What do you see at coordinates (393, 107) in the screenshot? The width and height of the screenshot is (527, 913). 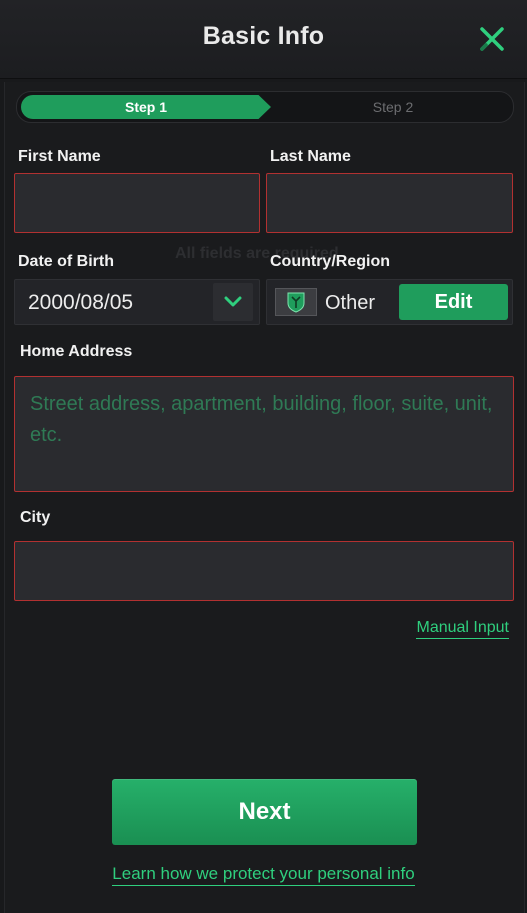 I see `step-2: Step 2` at bounding box center [393, 107].